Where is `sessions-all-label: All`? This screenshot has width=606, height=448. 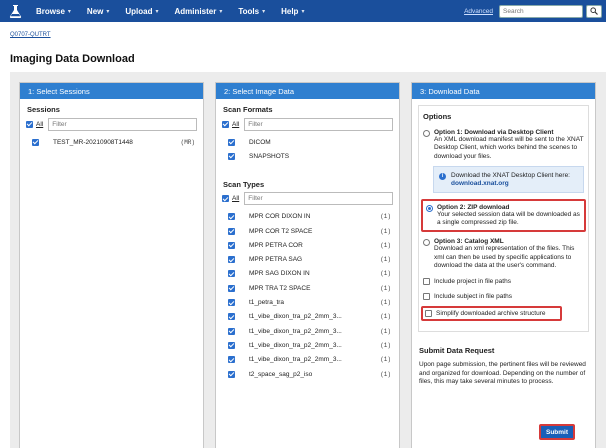 sessions-all-label: All is located at coordinates (39, 124).